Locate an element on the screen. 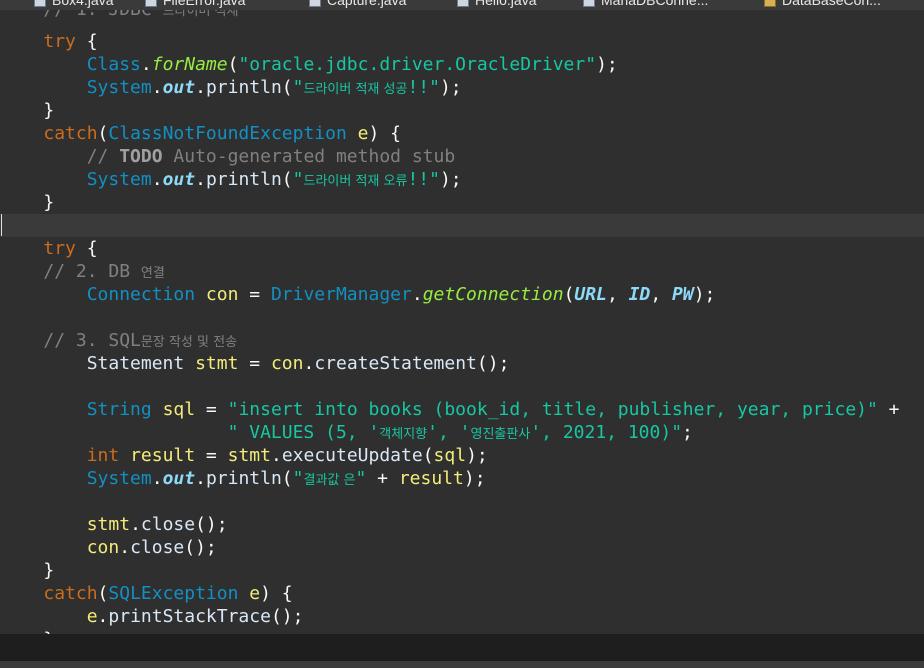 The image size is (924, 668). bottom-panel is located at coordinates (462, 651).